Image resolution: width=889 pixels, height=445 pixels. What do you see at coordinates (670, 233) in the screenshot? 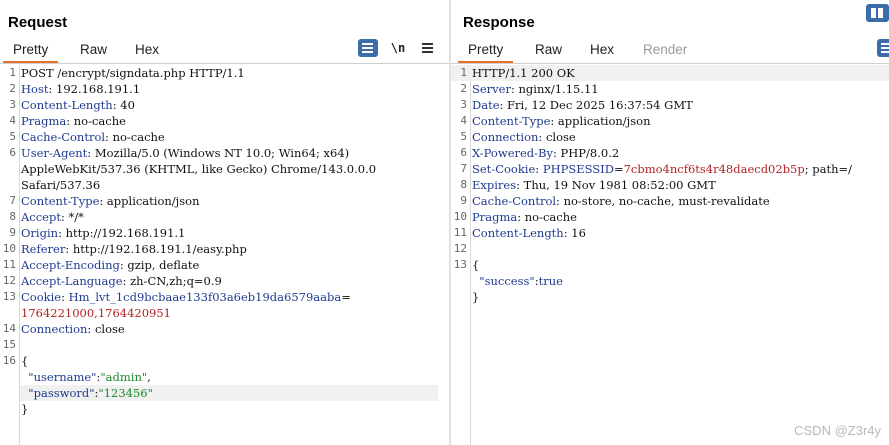
I see `response-line: 11 Content-Length: 16` at bounding box center [670, 233].